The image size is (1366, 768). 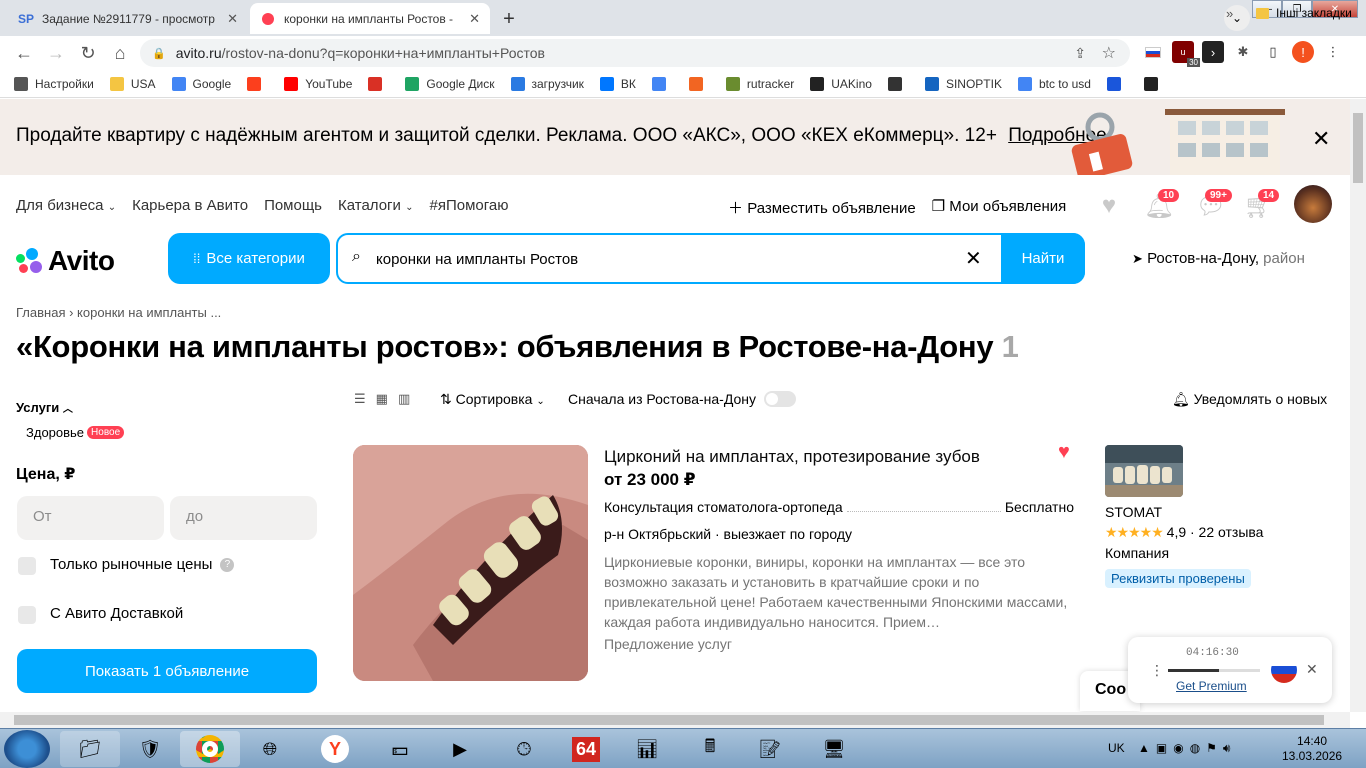 I want to click on notes-app-icon: 📝︎, so click(x=770, y=749).